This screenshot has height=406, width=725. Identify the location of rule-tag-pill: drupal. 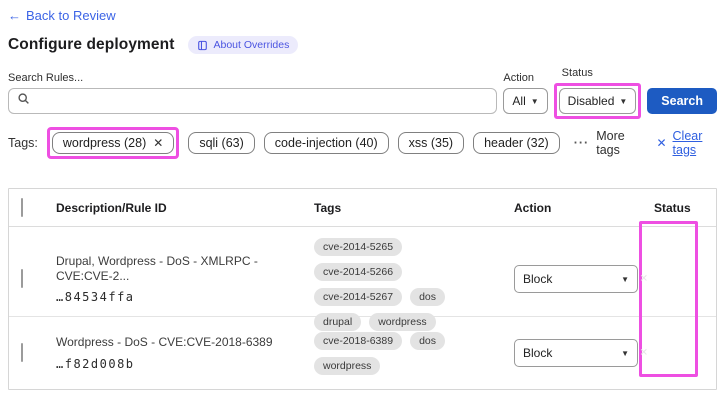
(338, 322).